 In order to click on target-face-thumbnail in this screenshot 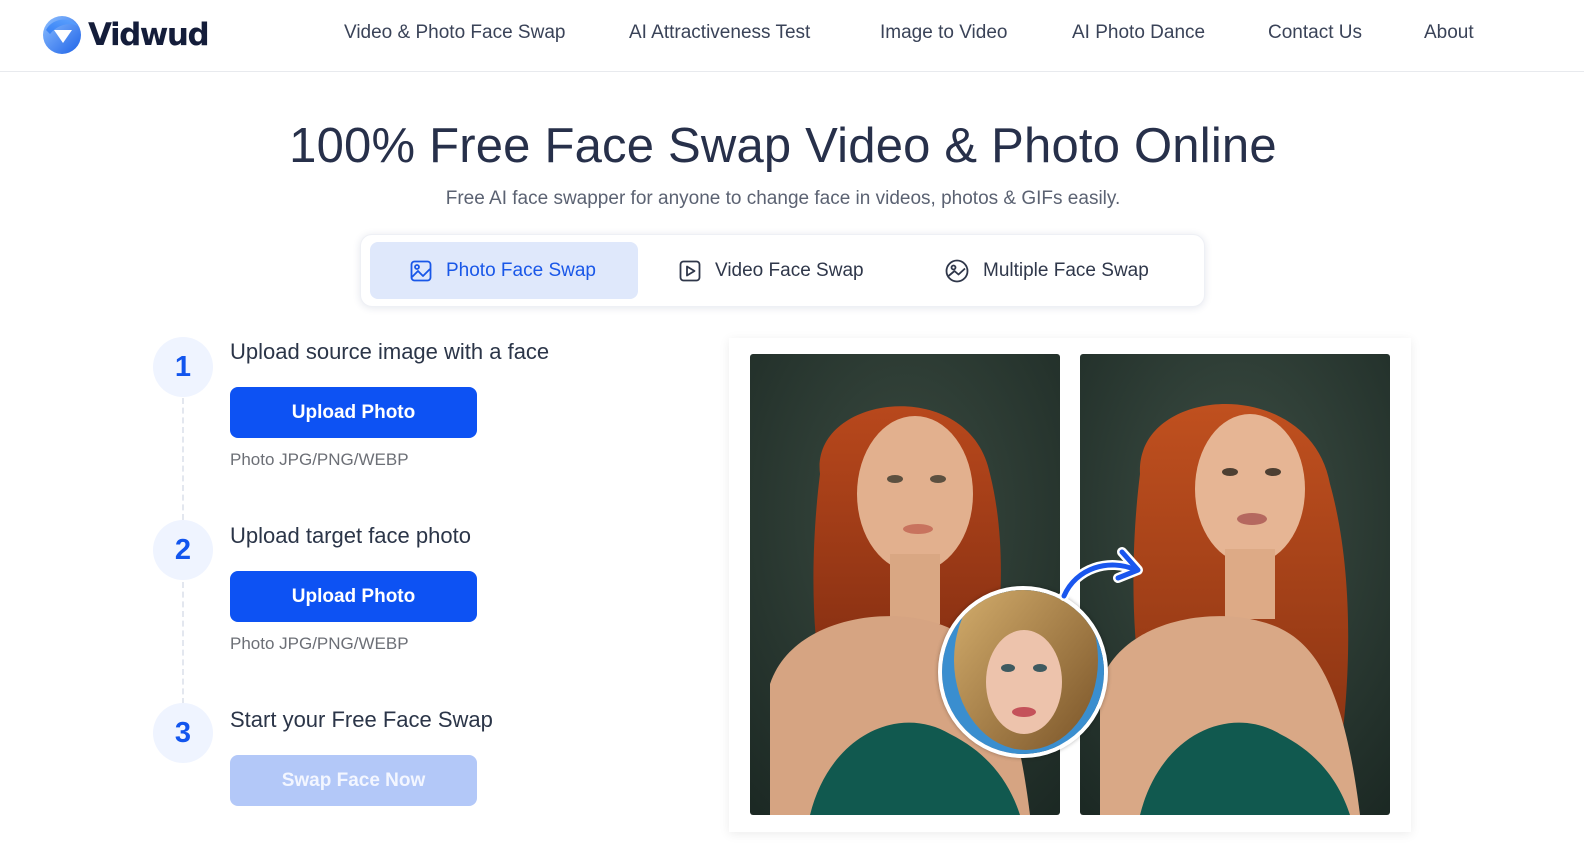, I will do `click(1023, 672)`.